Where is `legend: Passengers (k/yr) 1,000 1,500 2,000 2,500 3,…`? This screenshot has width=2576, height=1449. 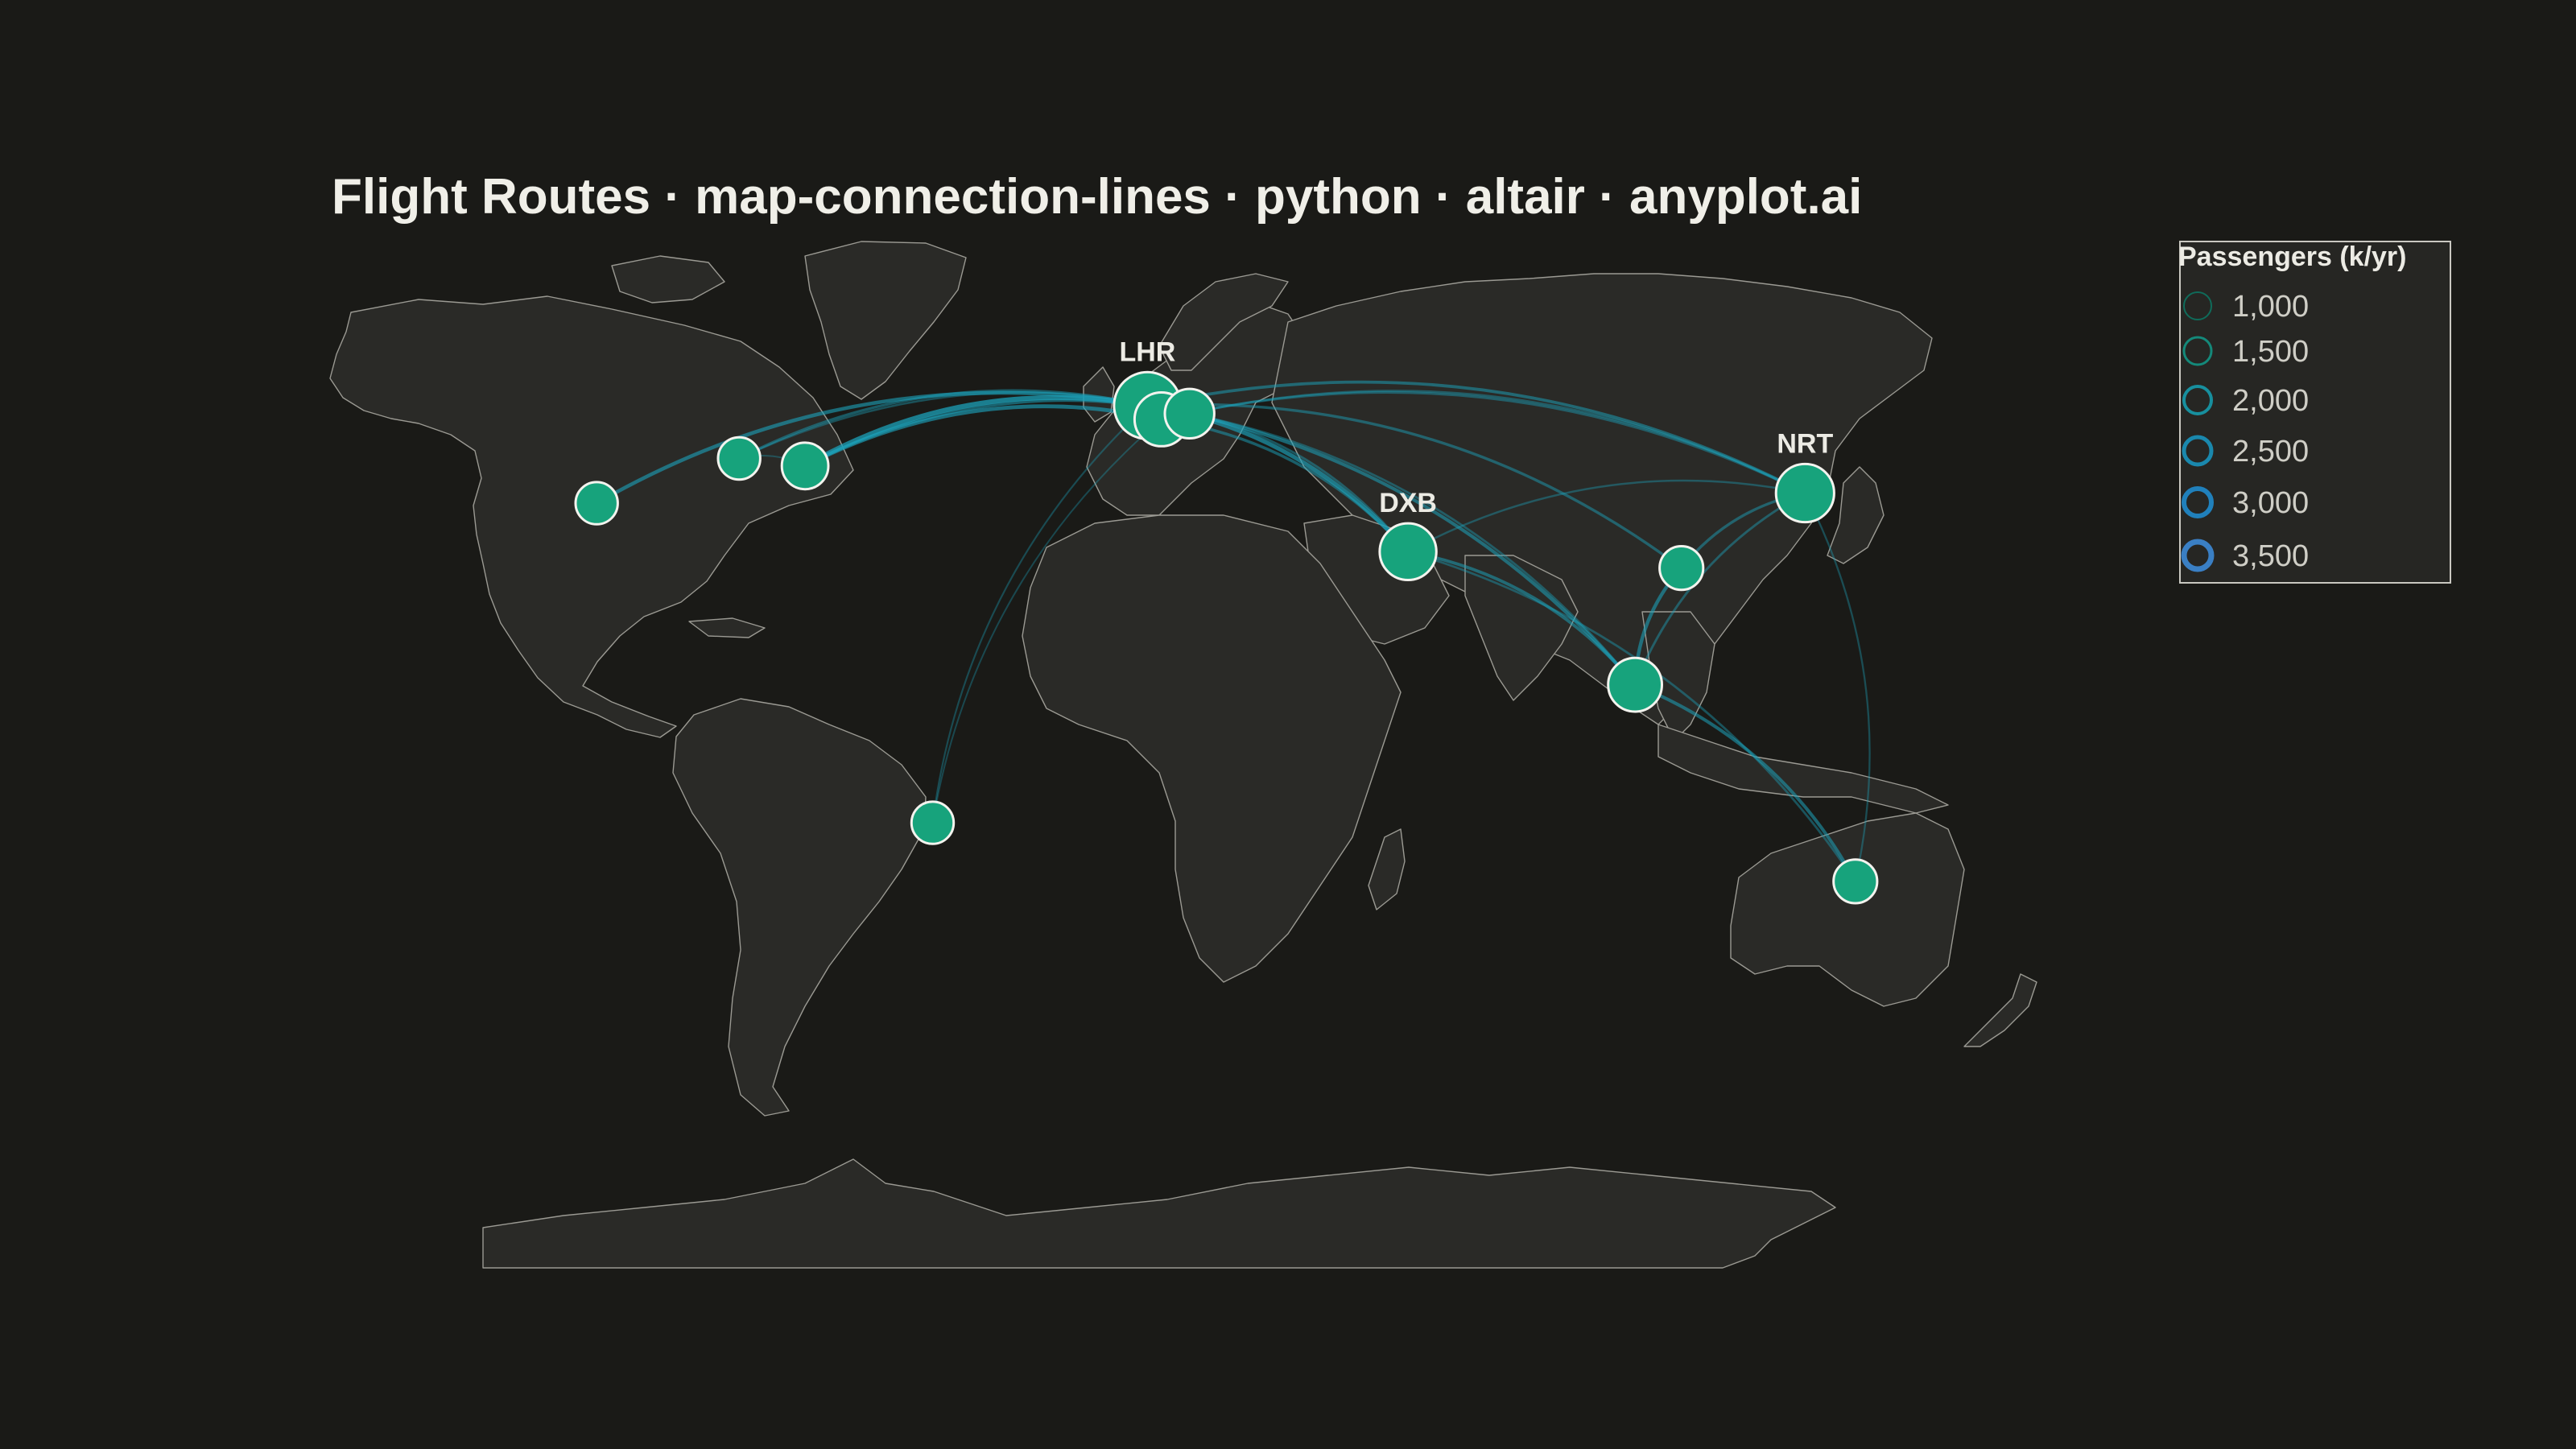 legend: Passengers (k/yr) 1,000 1,500 2,000 2,500 3,… is located at coordinates (2314, 412).